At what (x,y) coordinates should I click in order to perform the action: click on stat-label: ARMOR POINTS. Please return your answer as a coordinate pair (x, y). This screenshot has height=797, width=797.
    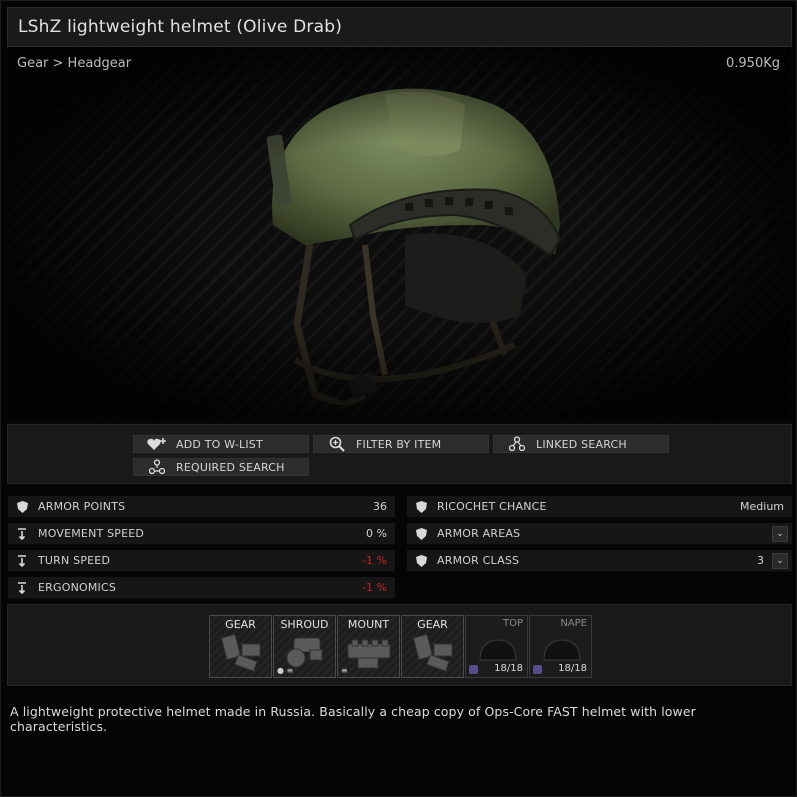
    Looking at the image, I should click on (82, 506).